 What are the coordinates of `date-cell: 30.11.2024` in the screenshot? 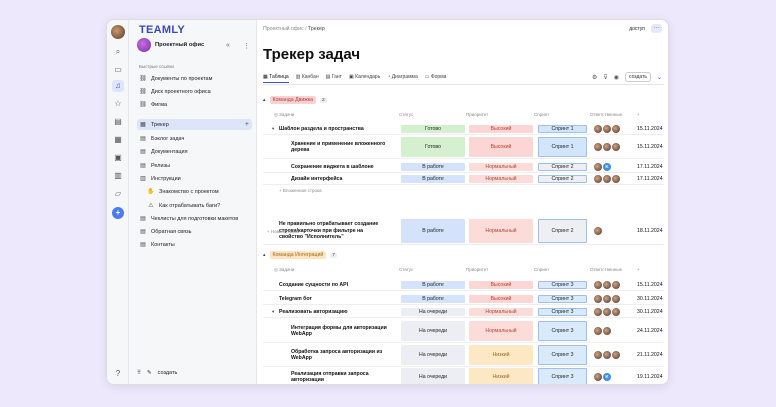 It's located at (650, 299).